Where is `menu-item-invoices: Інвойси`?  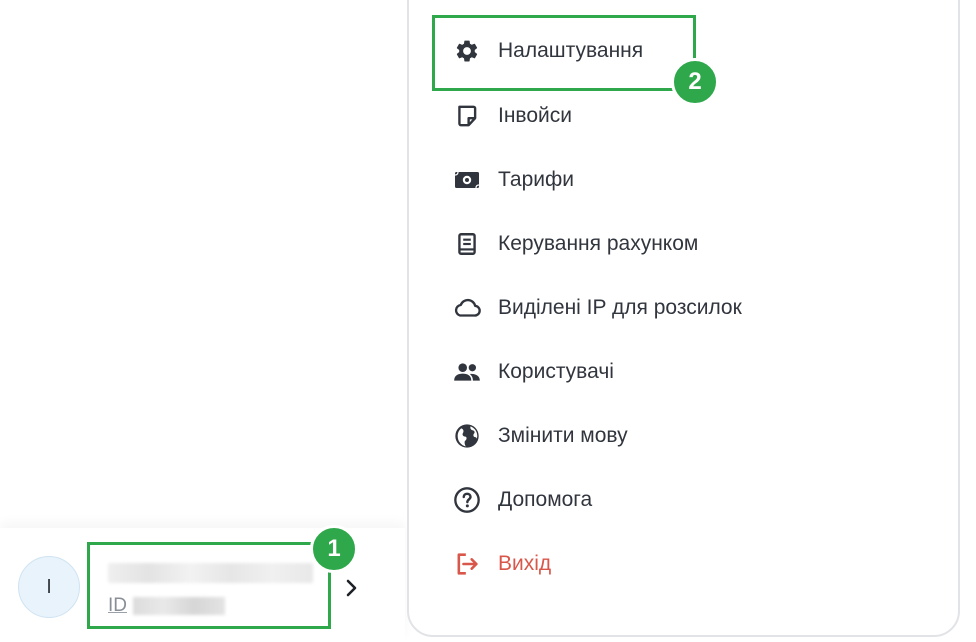 menu-item-invoices: Інвойси is located at coordinates (512, 116).